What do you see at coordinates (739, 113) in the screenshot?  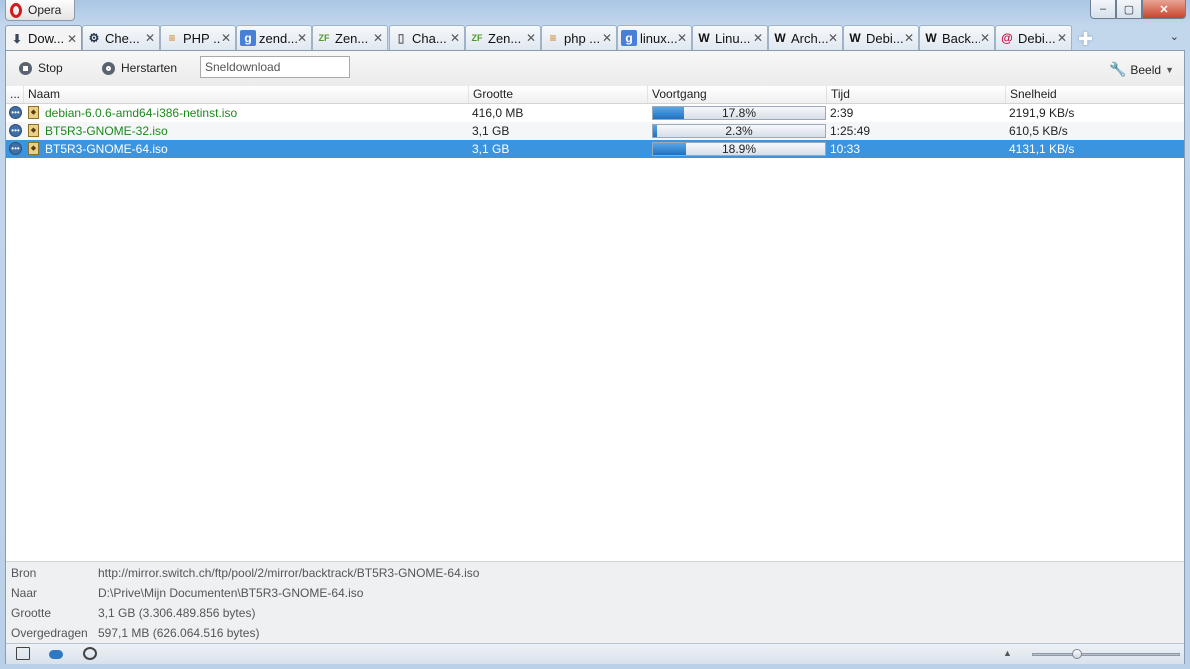 I see `progress-percent: 17.8%` at bounding box center [739, 113].